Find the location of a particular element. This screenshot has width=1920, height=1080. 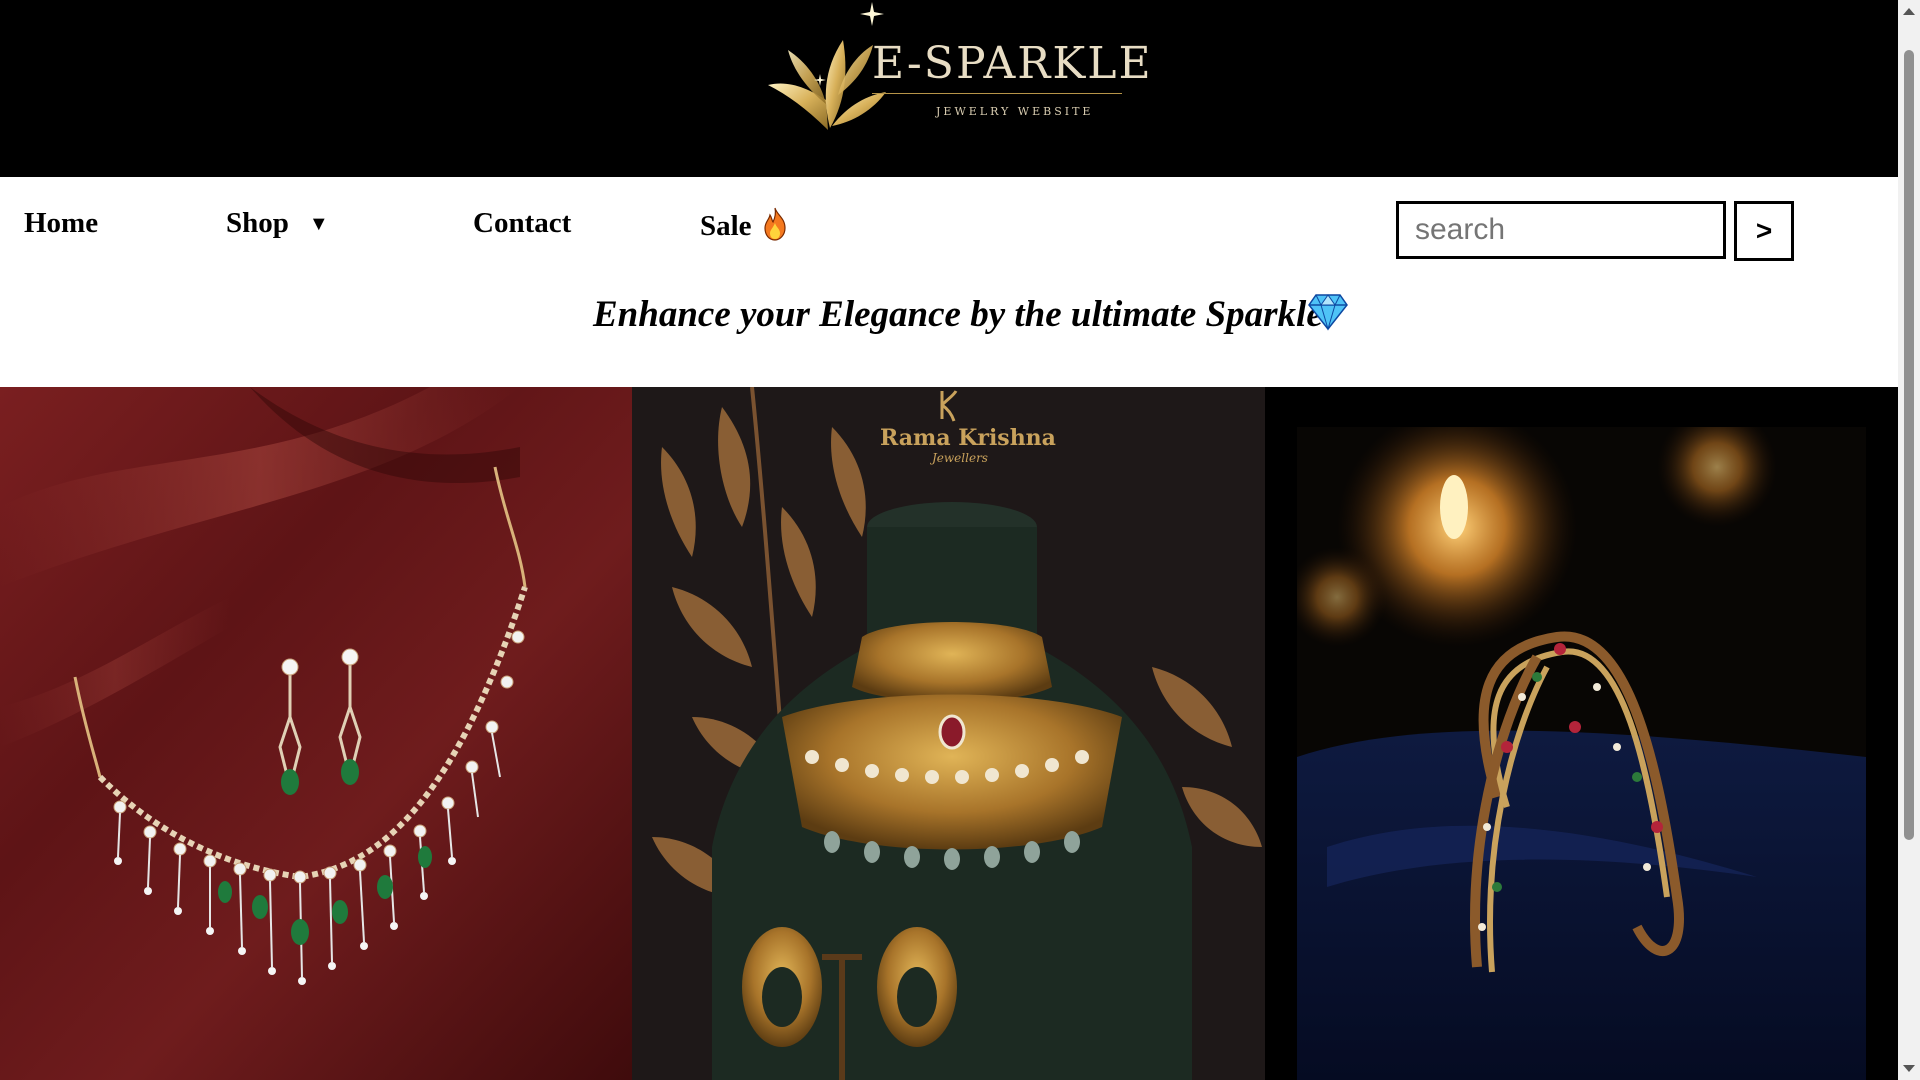

site-logo: E-SPARKLE JEWELRY WEBSITE is located at coordinates (959, 70).